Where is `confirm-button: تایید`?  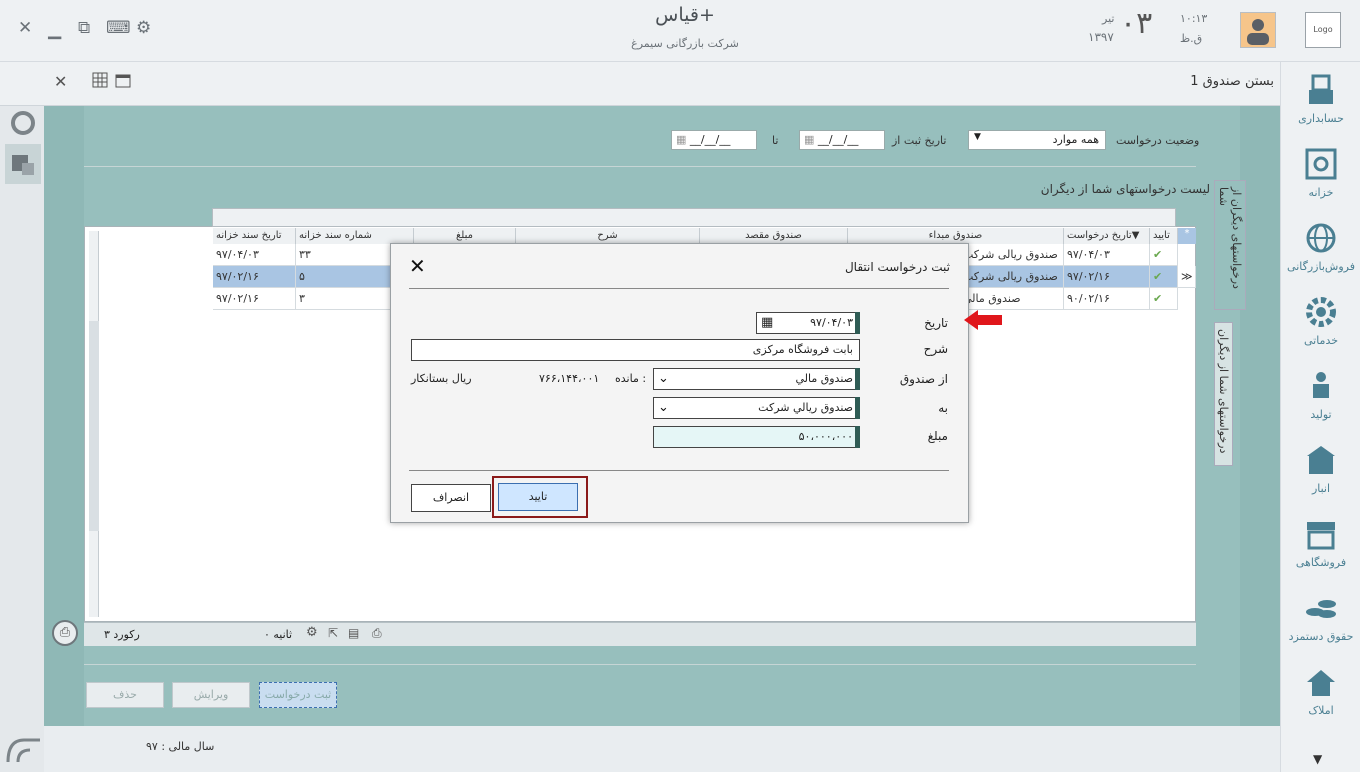
confirm-button: تایید is located at coordinates (538, 497).